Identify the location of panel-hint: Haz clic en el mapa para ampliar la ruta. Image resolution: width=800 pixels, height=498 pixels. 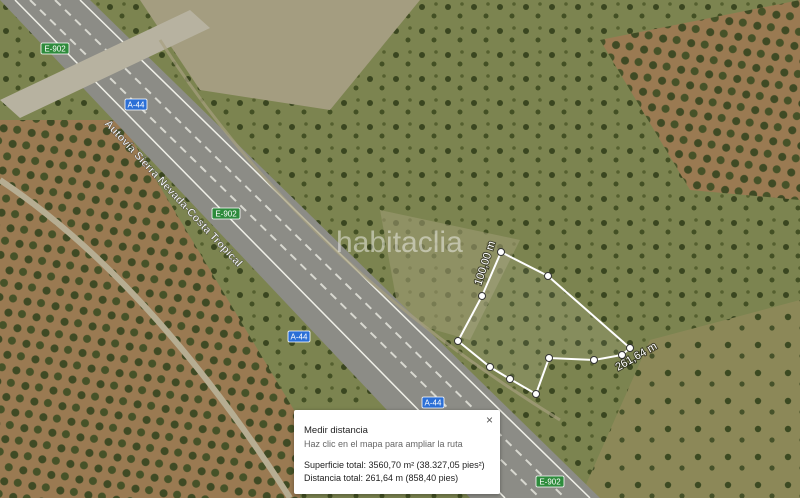
(383, 444).